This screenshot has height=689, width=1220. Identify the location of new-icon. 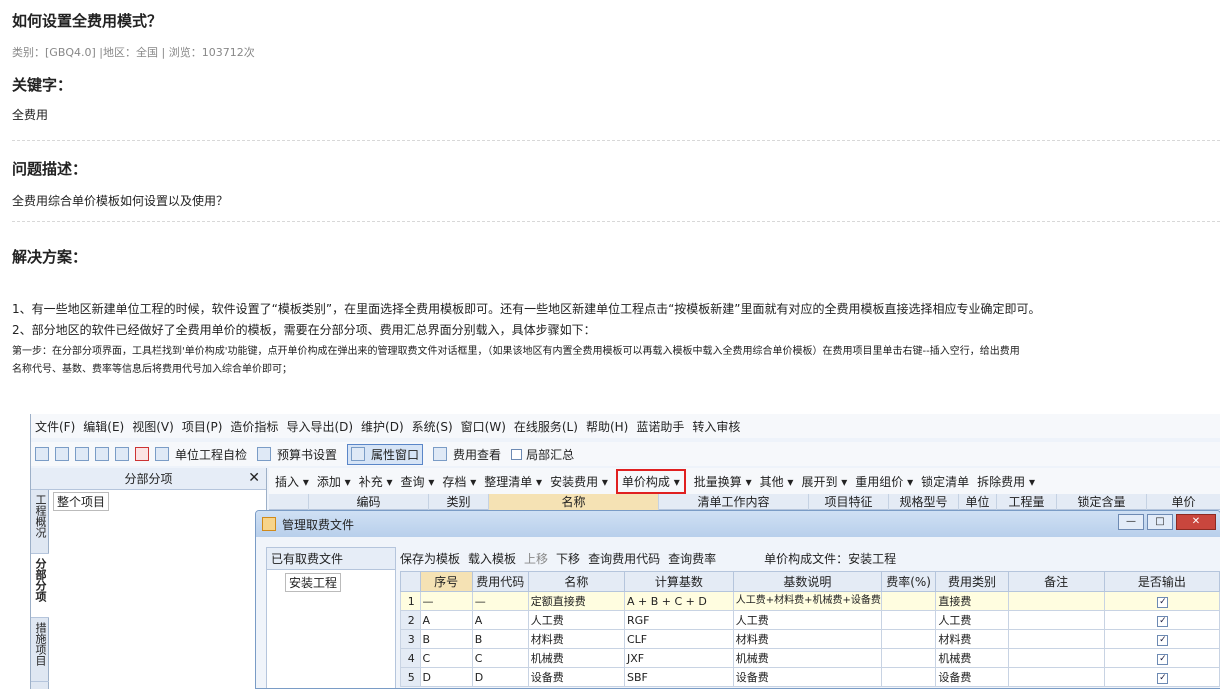
(42, 454).